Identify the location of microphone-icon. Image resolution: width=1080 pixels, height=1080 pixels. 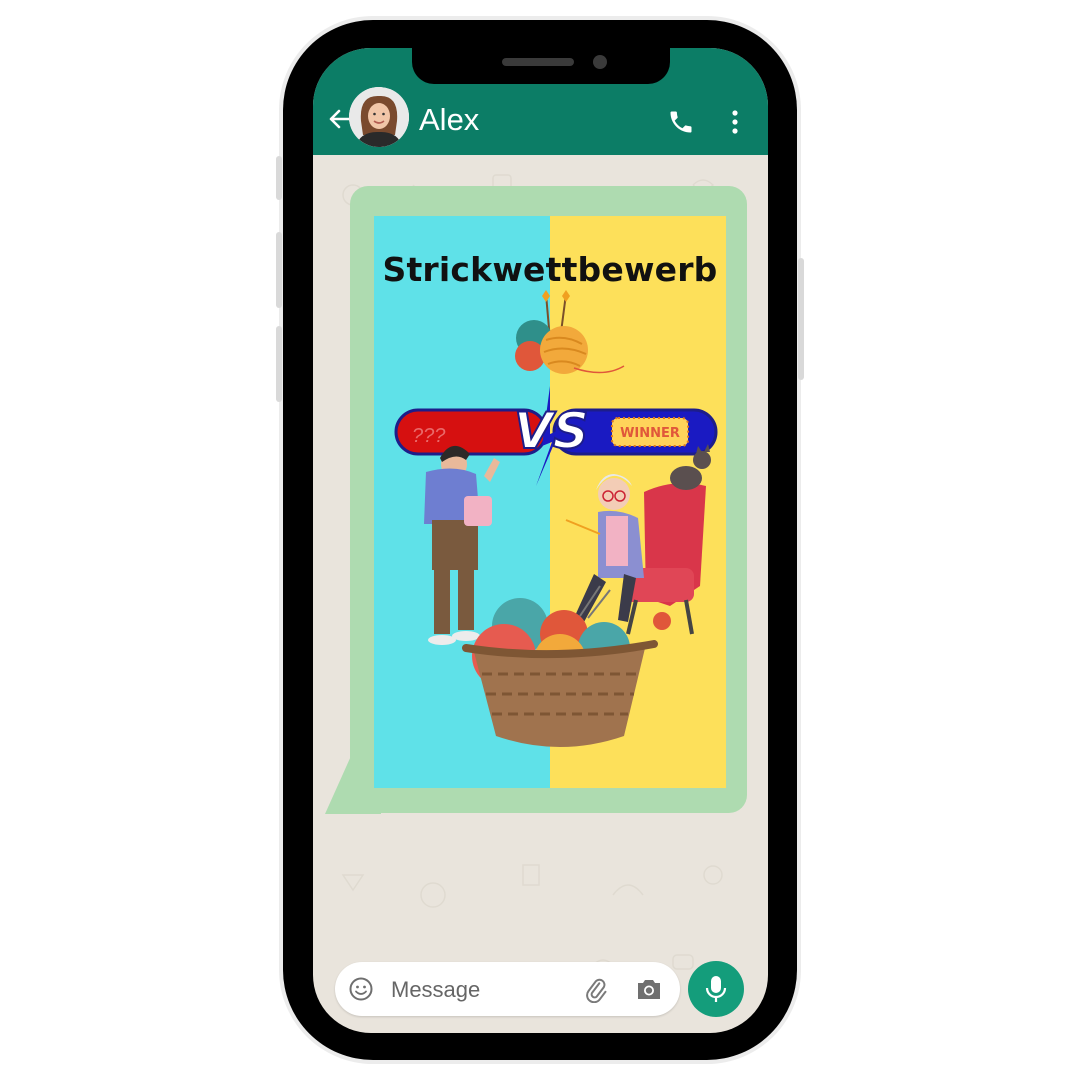
(716, 989).